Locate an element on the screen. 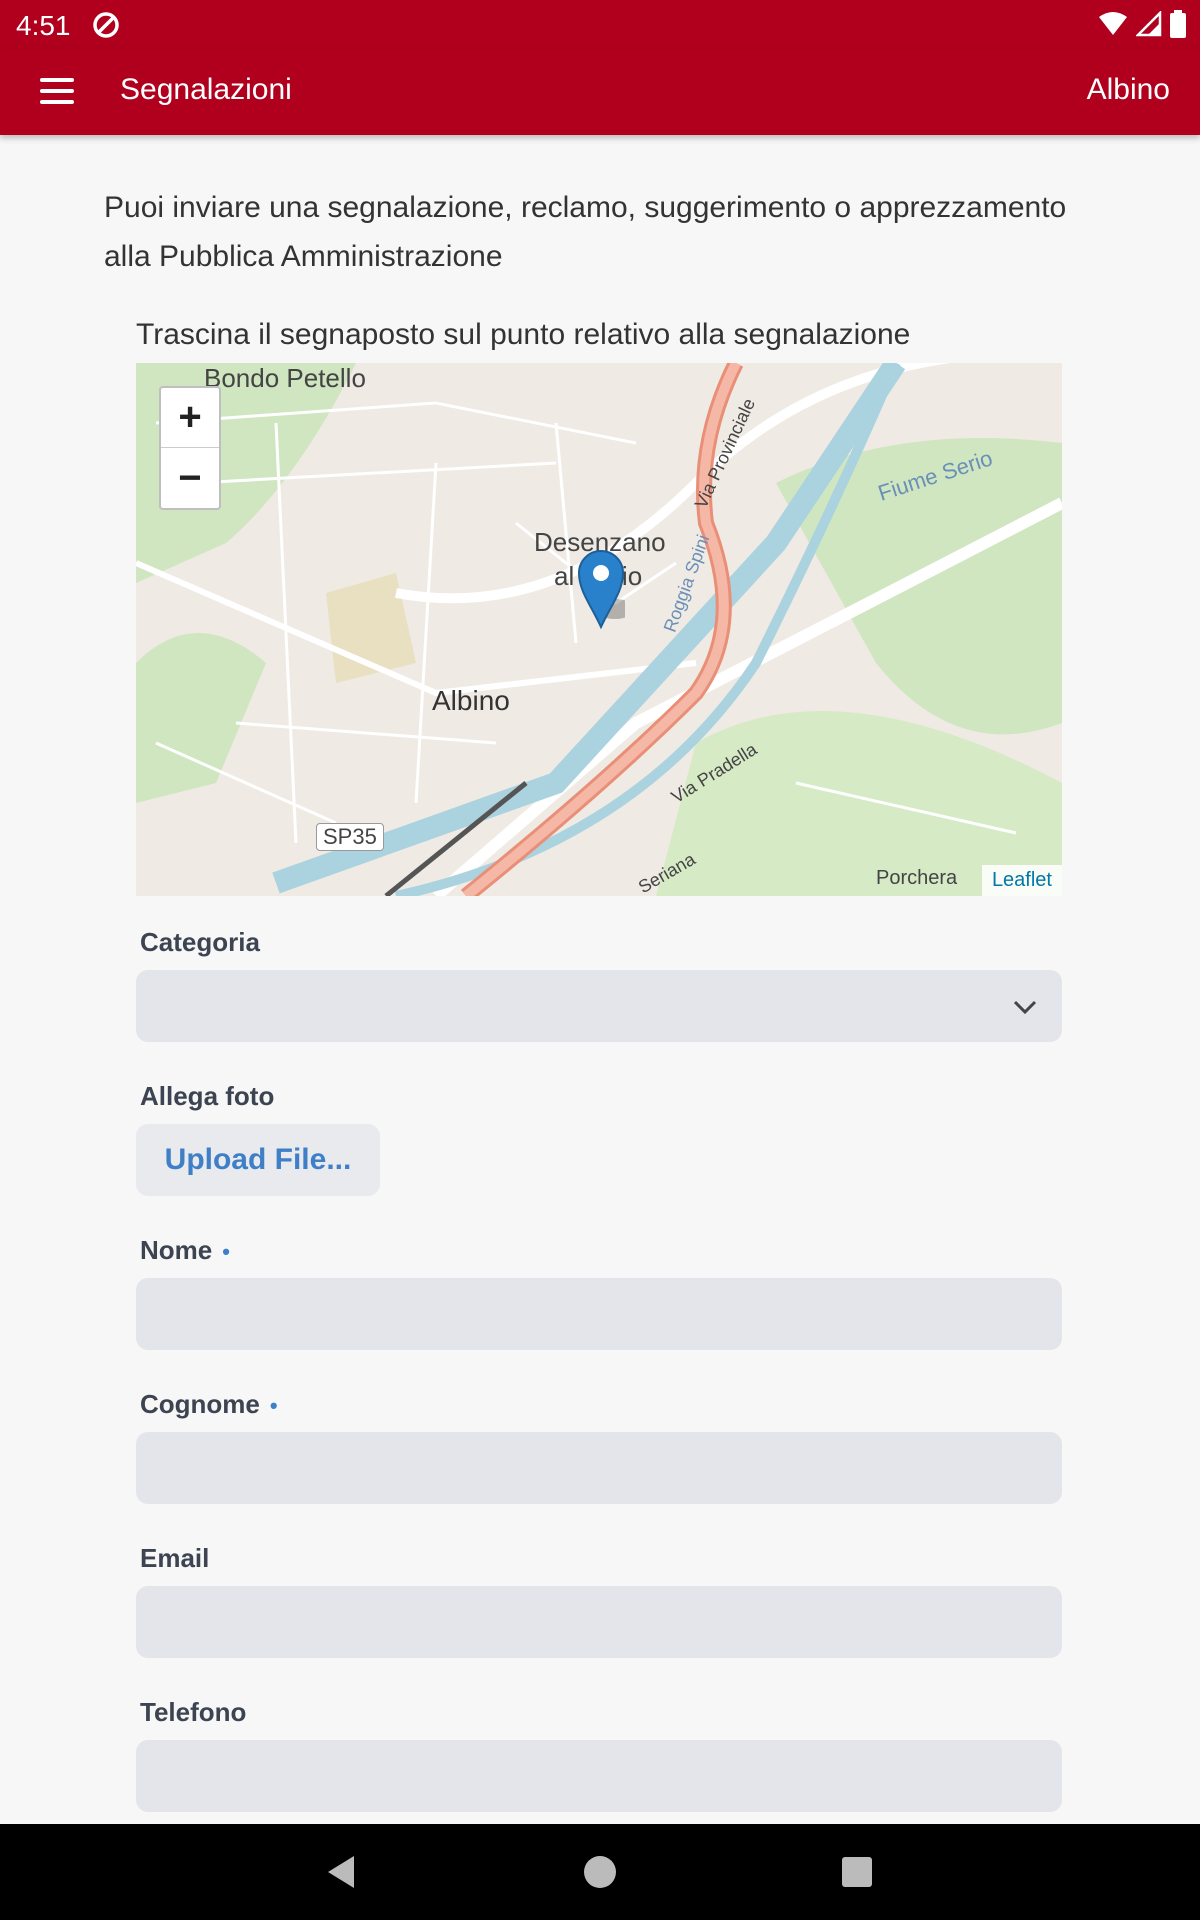 Image resolution: width=1200 pixels, height=1920 pixels. chevron-down-icon is located at coordinates (1025, 1009).